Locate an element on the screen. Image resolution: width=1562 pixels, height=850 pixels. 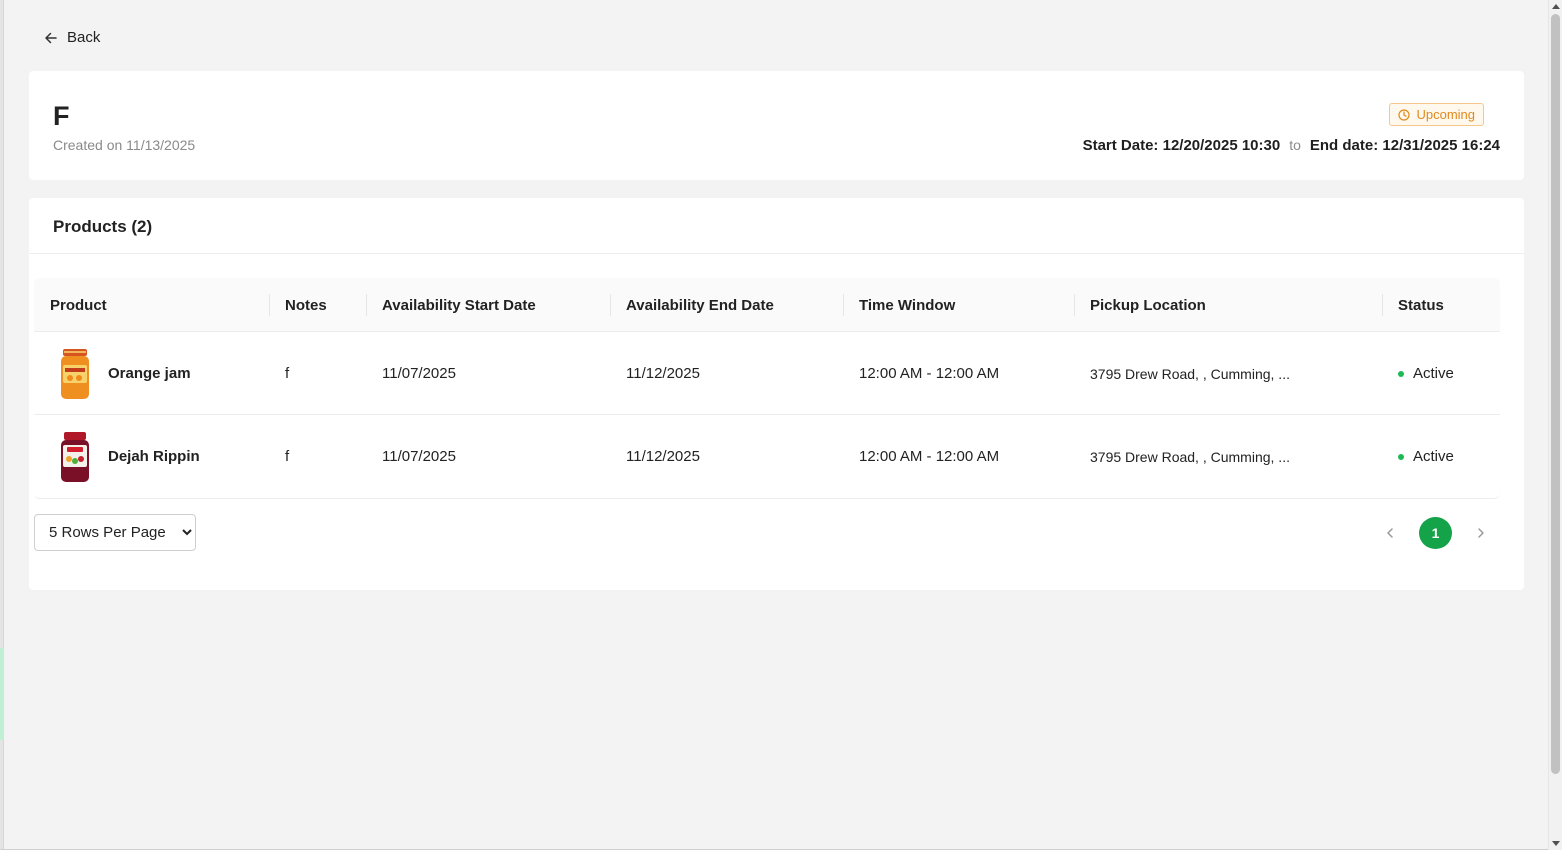
column-header-pickup-location-label: Pickup Location is located at coordinates (1148, 305).